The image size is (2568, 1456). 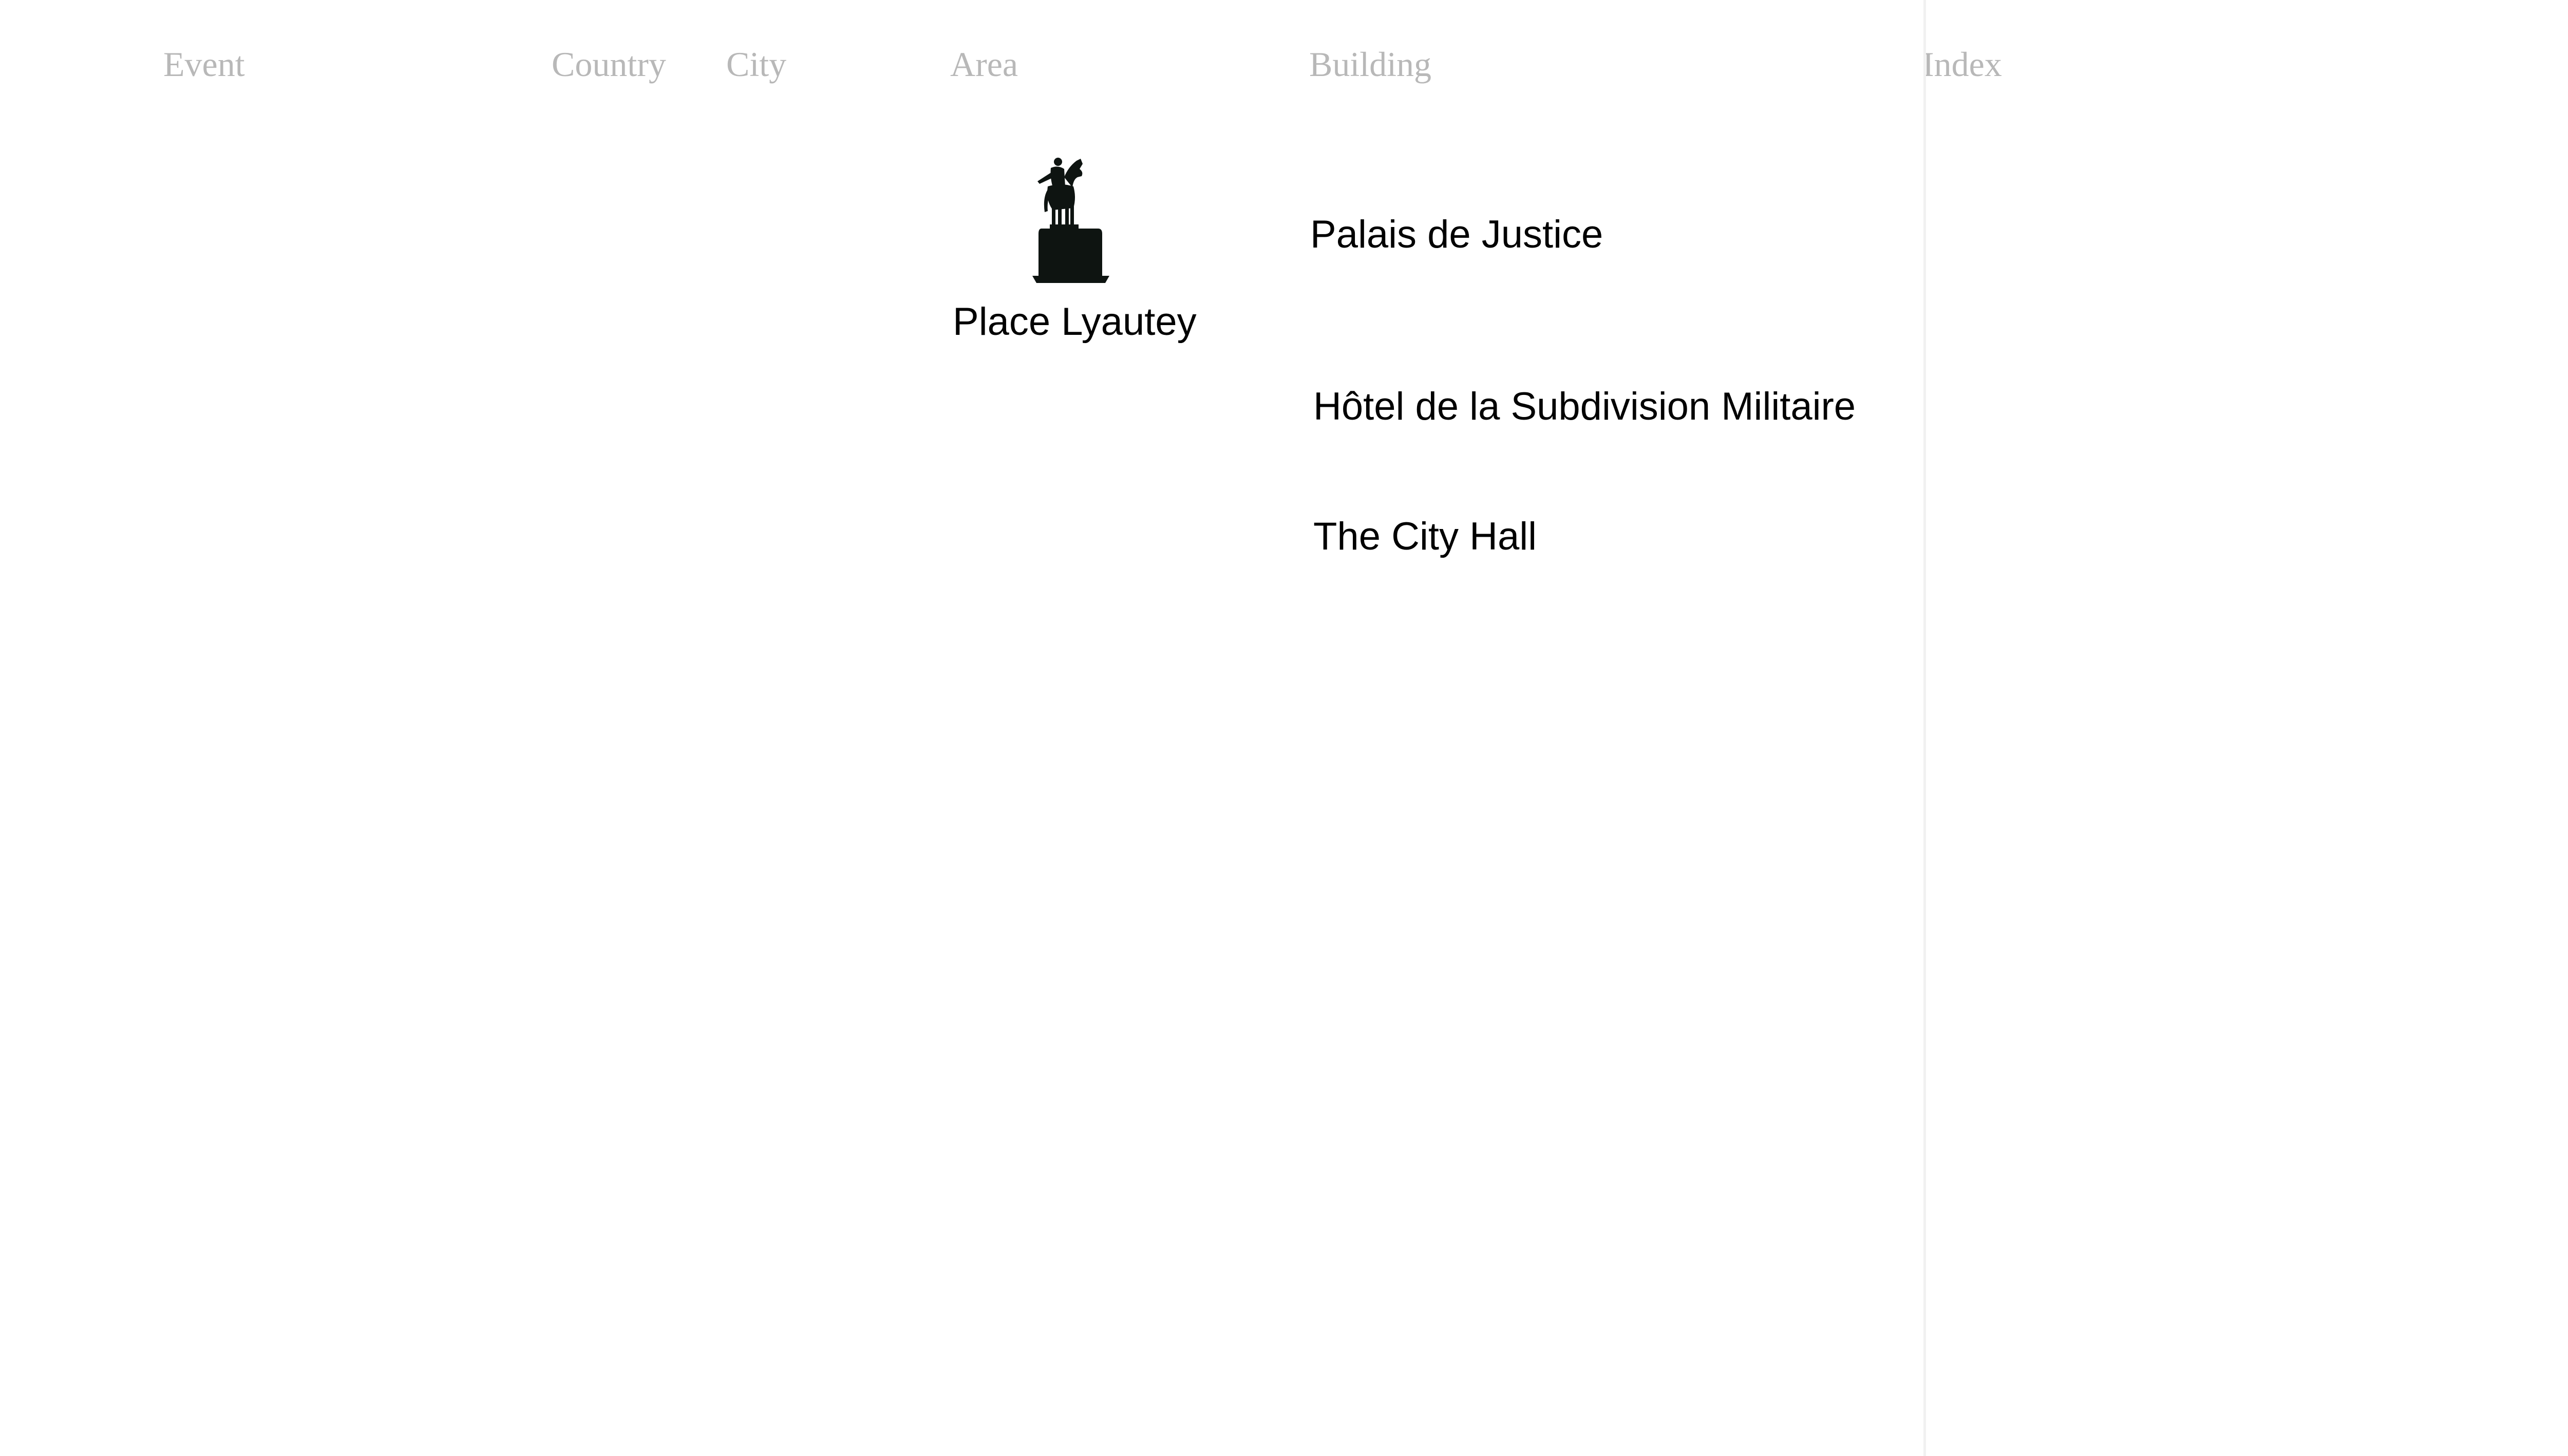 I want to click on nav-area: Area, so click(x=984, y=64).